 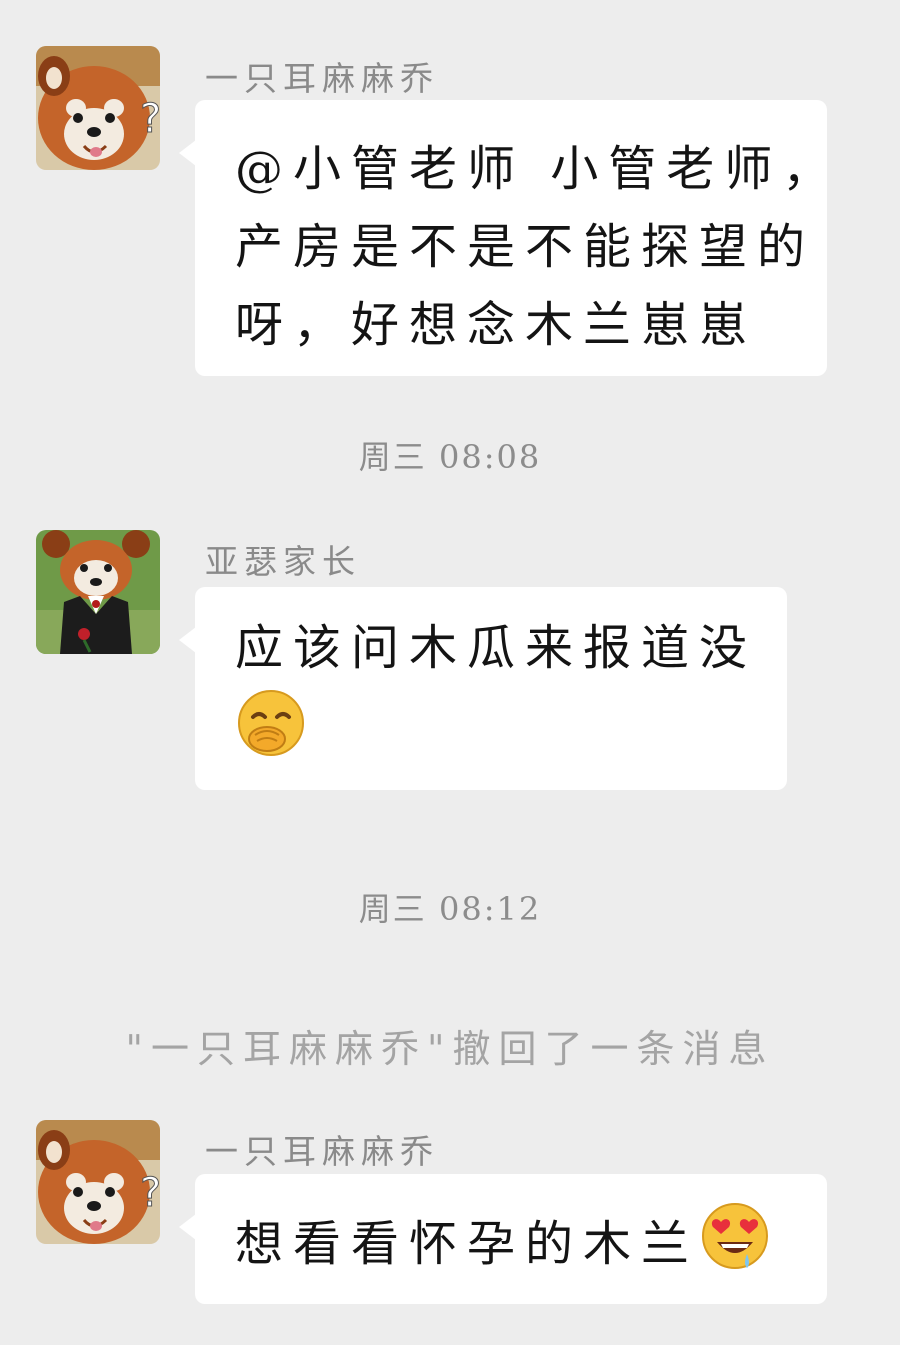 I want to click on heart-eyes-drooling-emoji, so click(x=735, y=1247).